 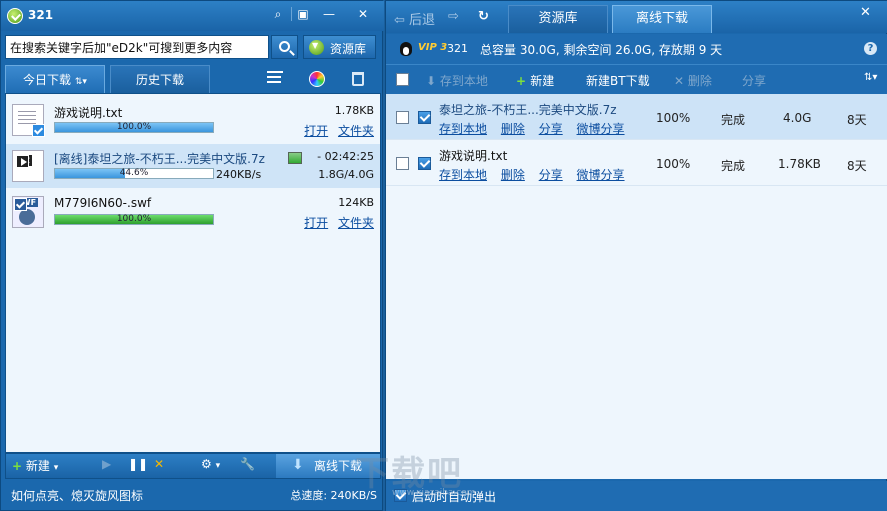 What do you see at coordinates (433, 47) in the screenshot?
I see `vip-badge: VIP 3` at bounding box center [433, 47].